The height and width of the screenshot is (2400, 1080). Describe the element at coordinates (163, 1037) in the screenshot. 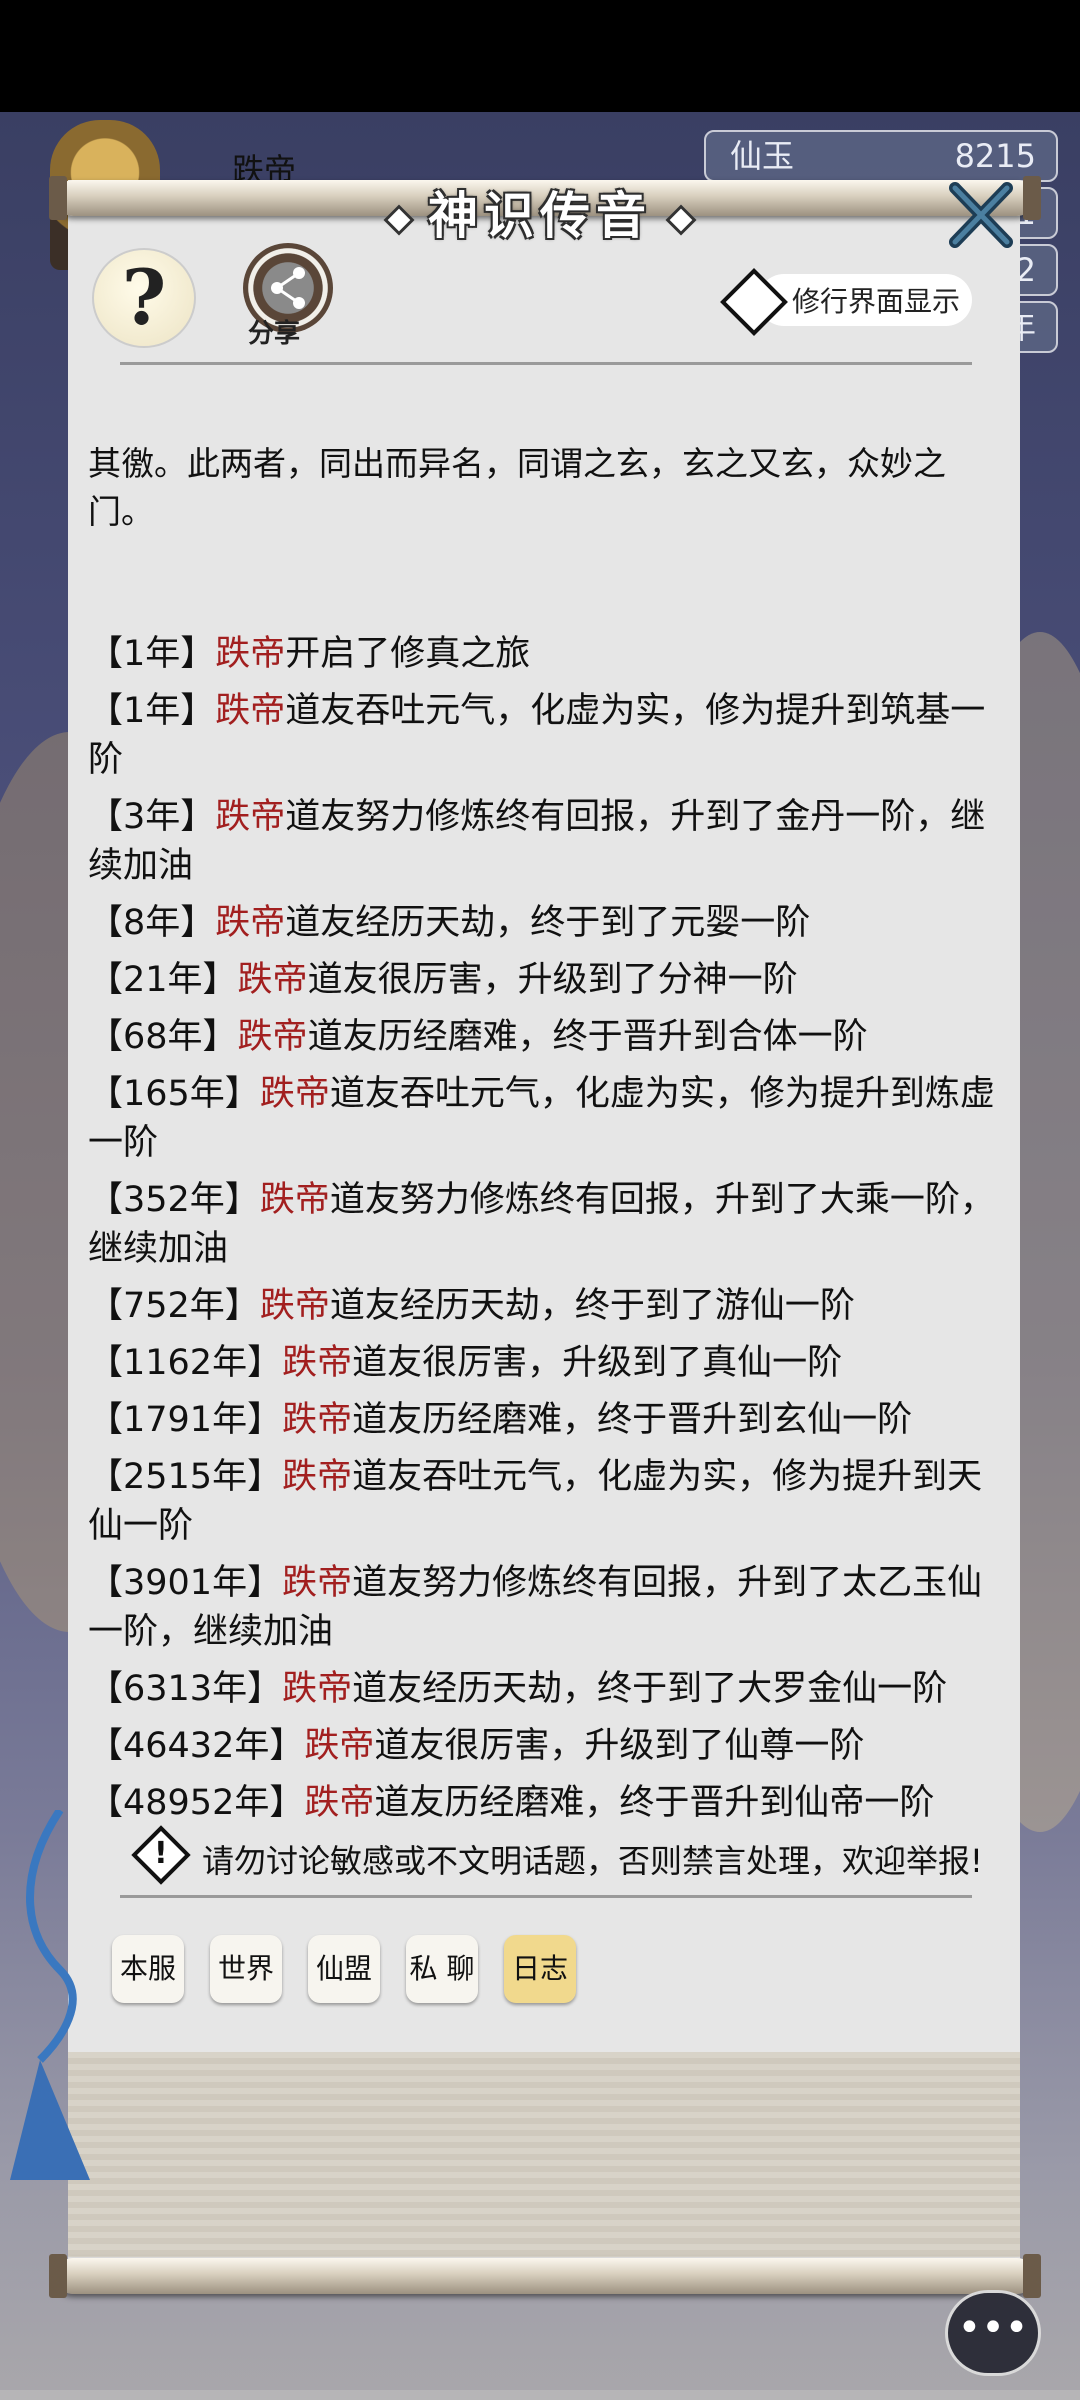

I see `log-entry-year: 【68年】` at that location.